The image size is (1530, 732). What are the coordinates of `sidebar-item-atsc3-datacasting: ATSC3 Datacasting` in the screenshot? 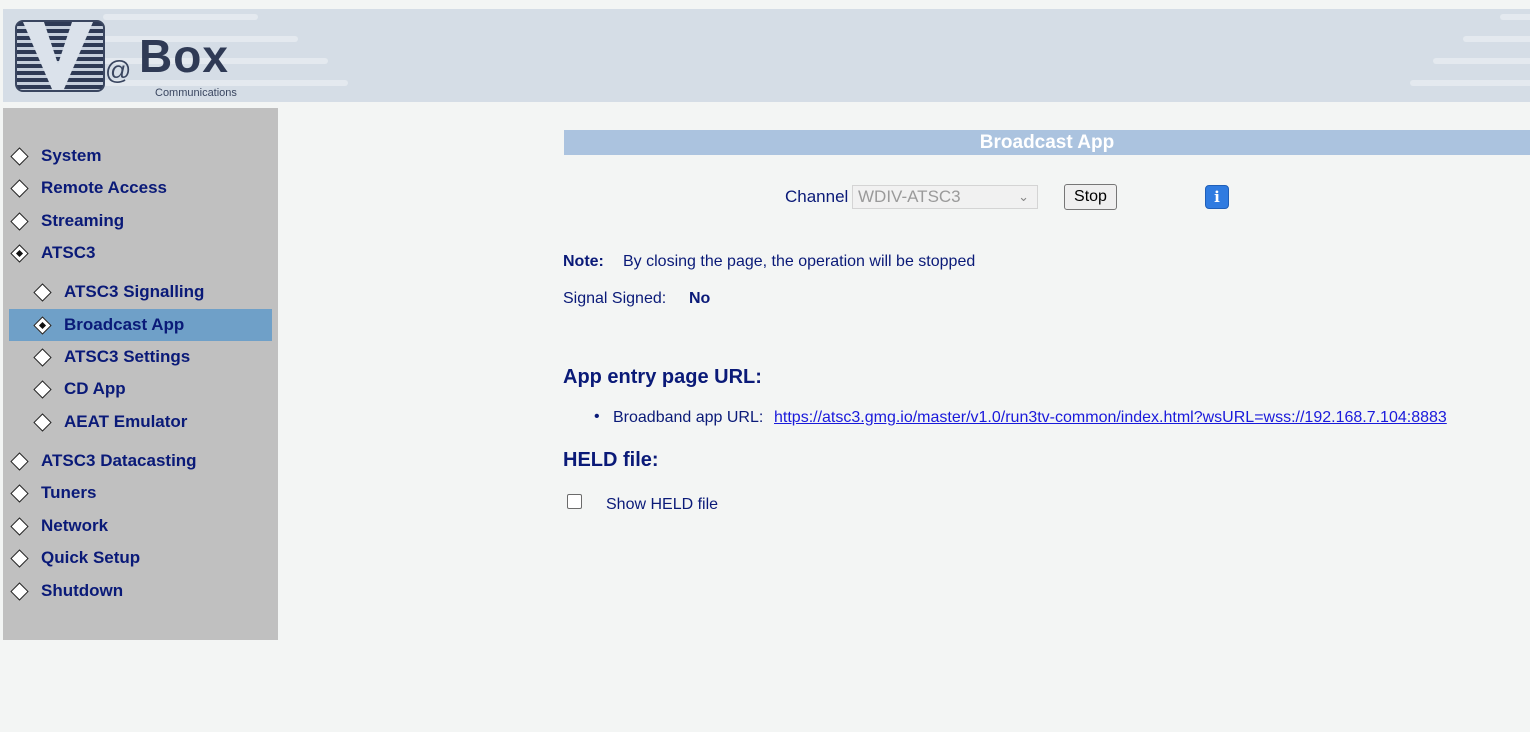 It's located at (140, 461).